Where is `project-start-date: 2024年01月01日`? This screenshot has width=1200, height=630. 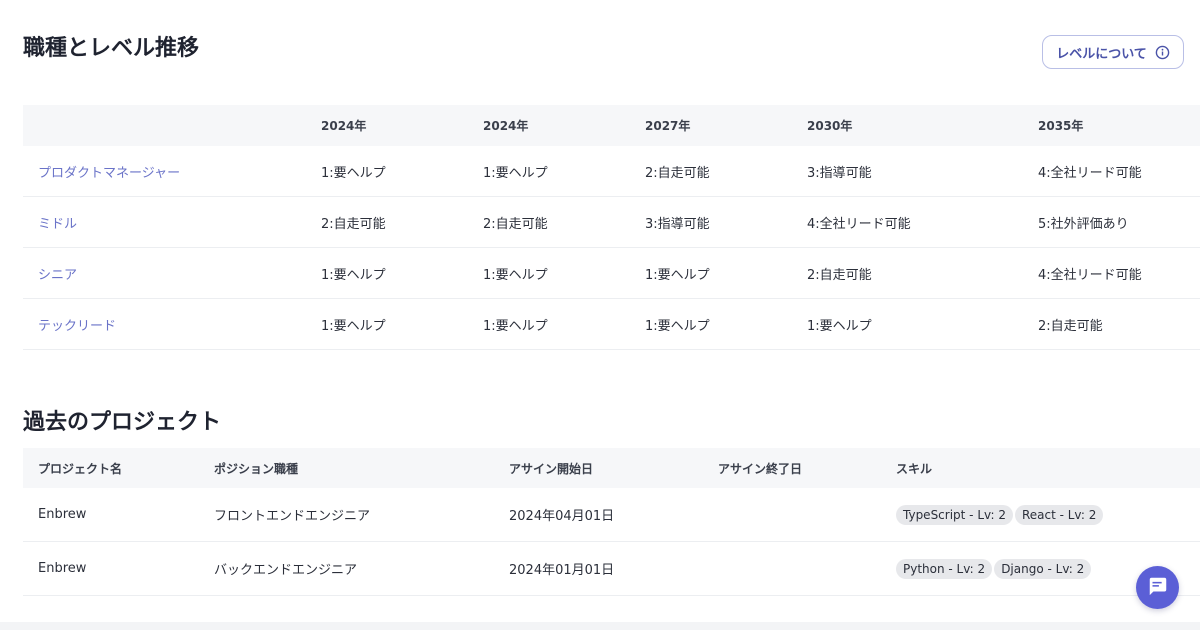
project-start-date: 2024年01月01日 is located at coordinates (598, 568).